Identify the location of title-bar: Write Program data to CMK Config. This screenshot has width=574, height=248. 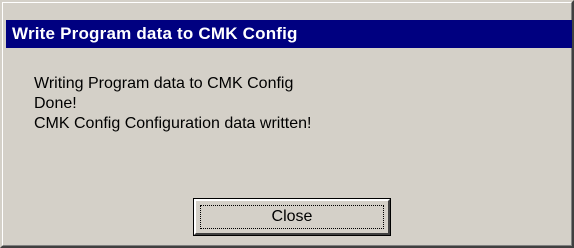
(289, 34).